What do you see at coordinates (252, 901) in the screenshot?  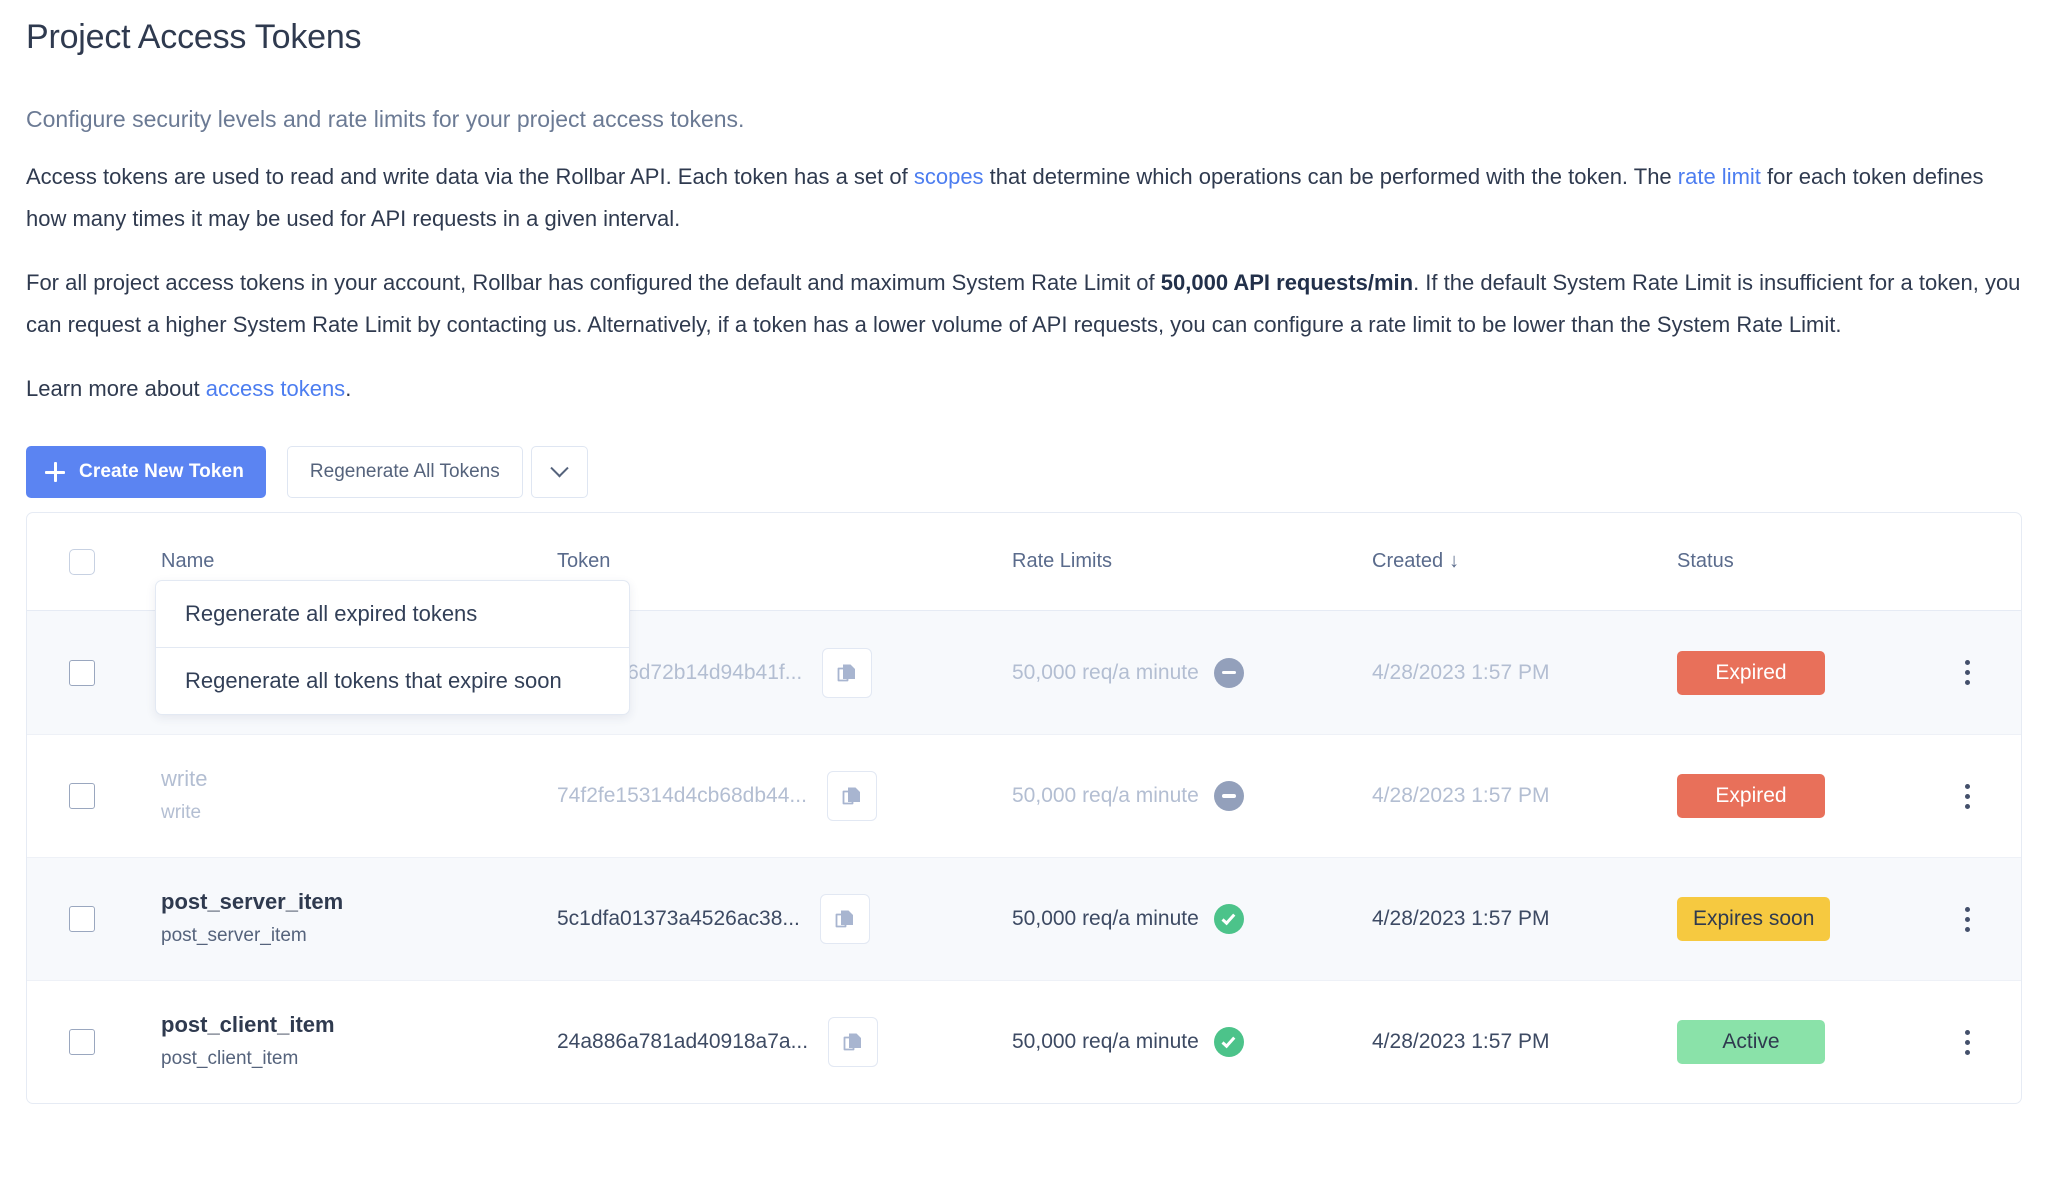 I see `token-name: post_server_item` at bounding box center [252, 901].